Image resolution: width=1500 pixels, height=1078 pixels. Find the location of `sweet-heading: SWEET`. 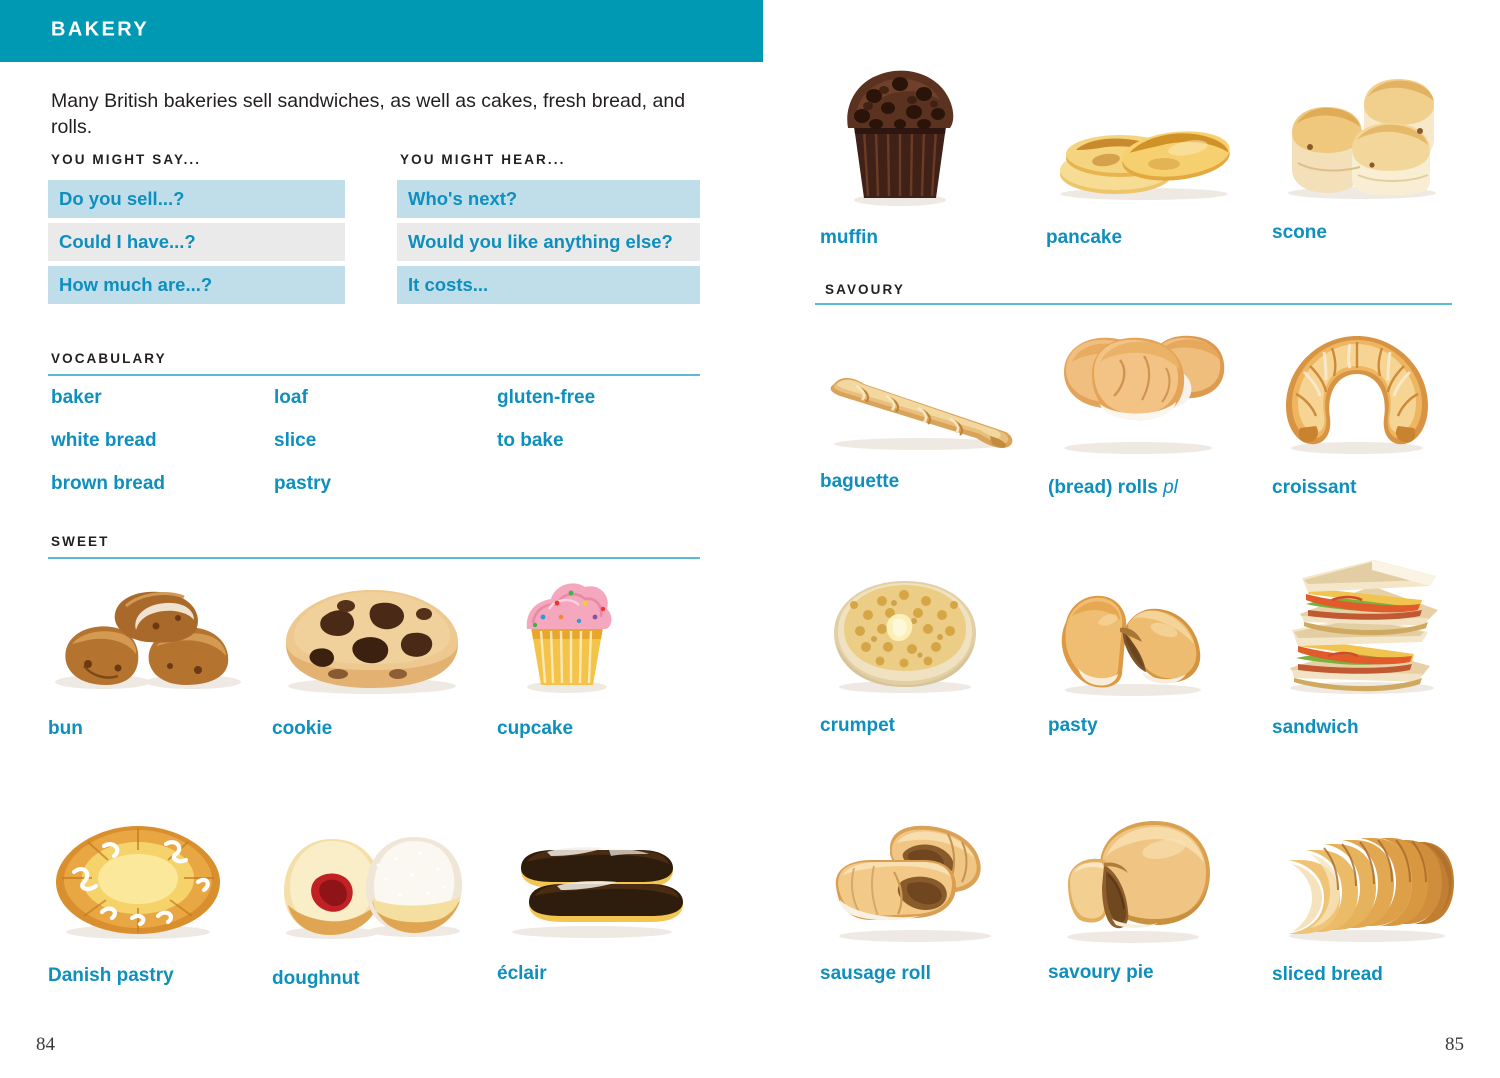

sweet-heading: SWEET is located at coordinates (80, 541).